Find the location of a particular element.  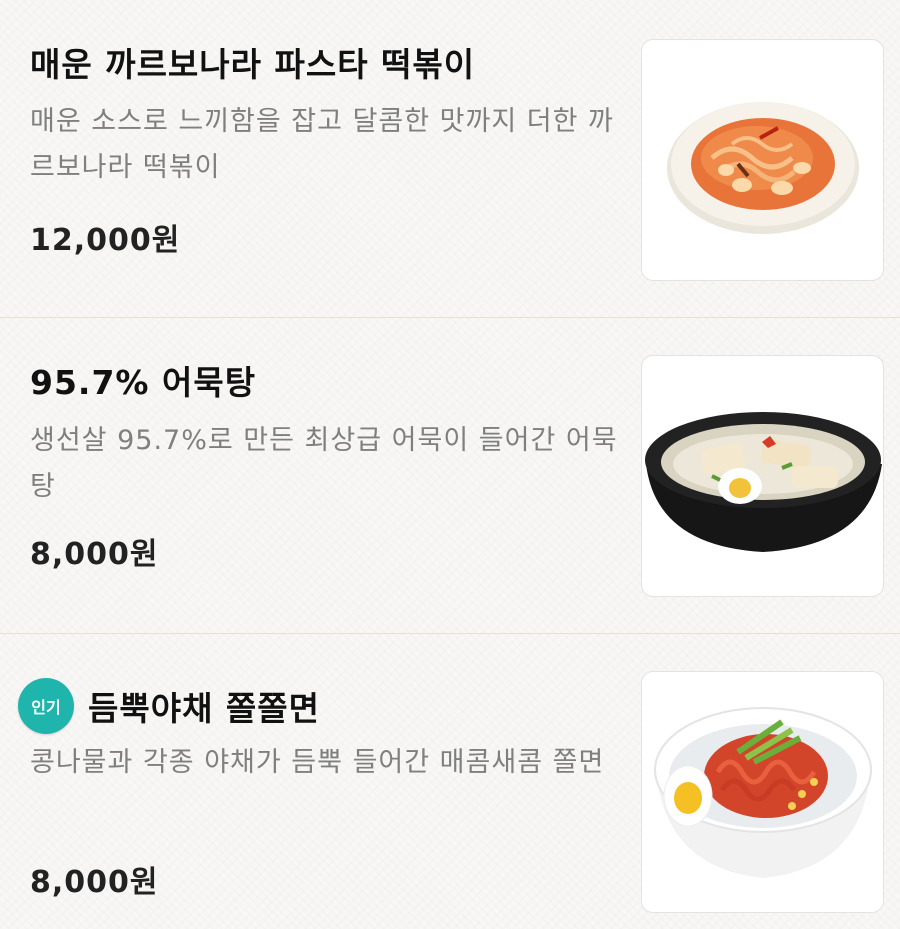

menu-item-description: 콩나물과 각종 야채가 듬뿍 들어간 매콤새콤 쫄면 is located at coordinates (317, 762).